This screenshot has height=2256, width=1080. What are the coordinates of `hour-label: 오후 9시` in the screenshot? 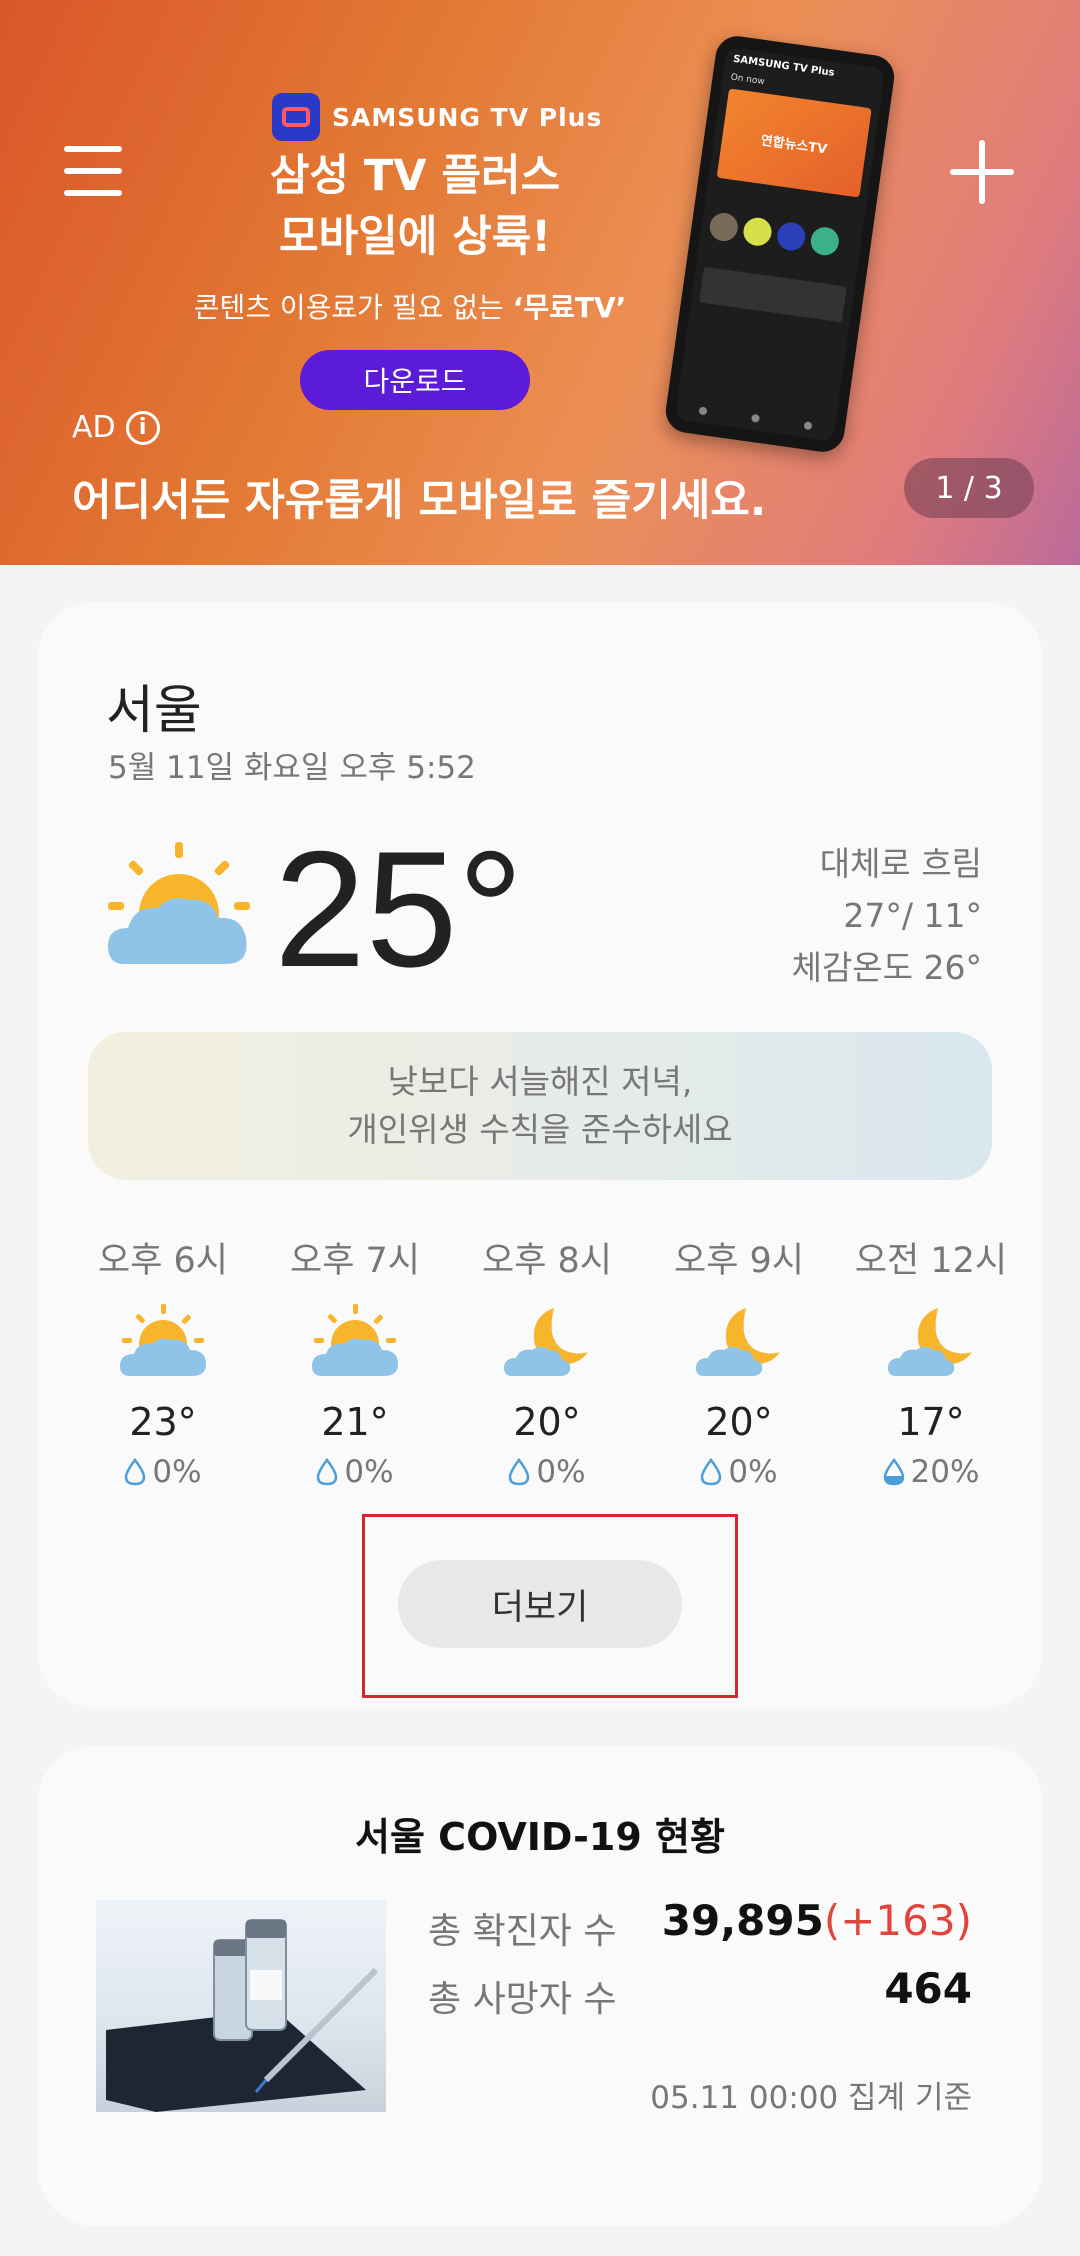 It's located at (739, 1261).